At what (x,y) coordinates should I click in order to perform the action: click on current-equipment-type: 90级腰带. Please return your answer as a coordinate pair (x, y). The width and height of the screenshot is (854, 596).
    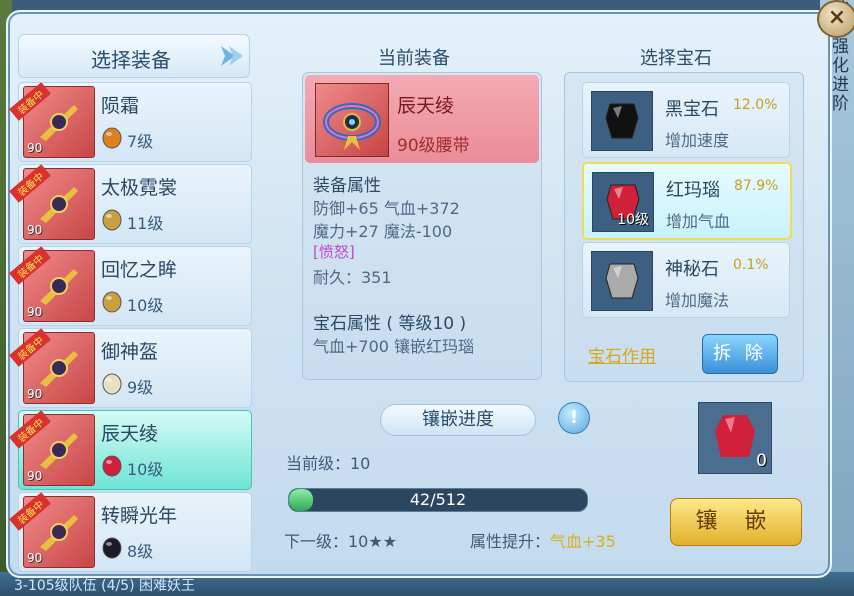
    Looking at the image, I should click on (433, 146).